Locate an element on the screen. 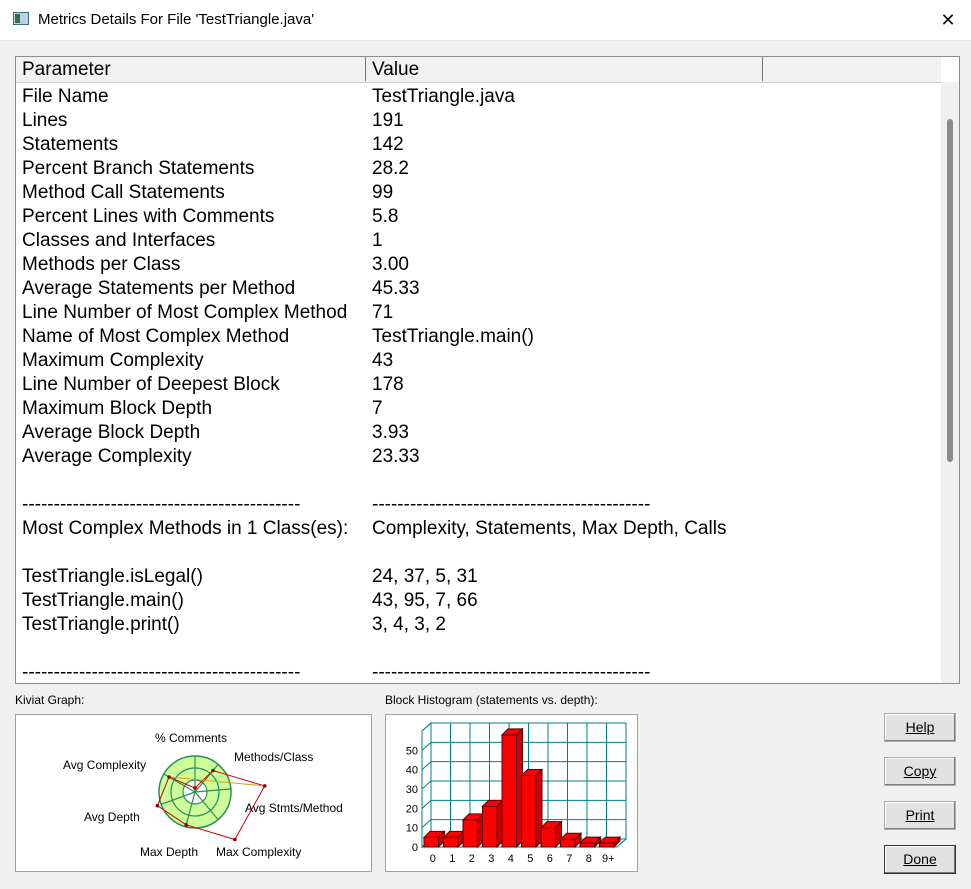  help-button-label: Help is located at coordinates (920, 727).